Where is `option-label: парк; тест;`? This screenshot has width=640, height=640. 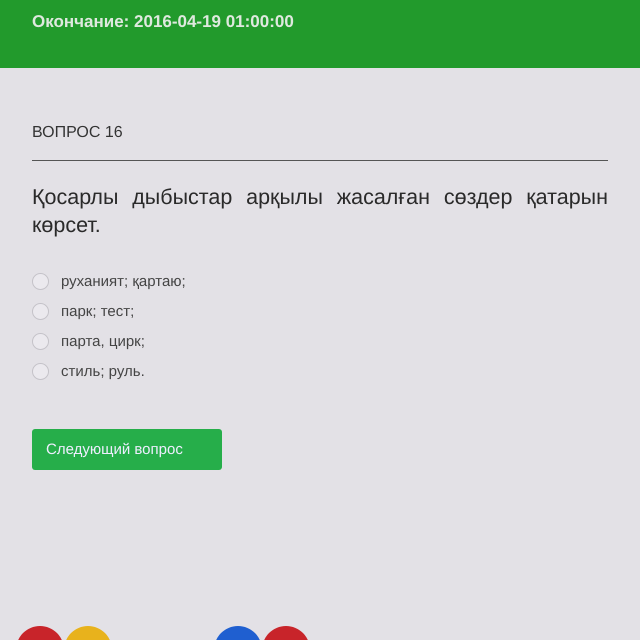 option-label: парк; тест; is located at coordinates (97, 311).